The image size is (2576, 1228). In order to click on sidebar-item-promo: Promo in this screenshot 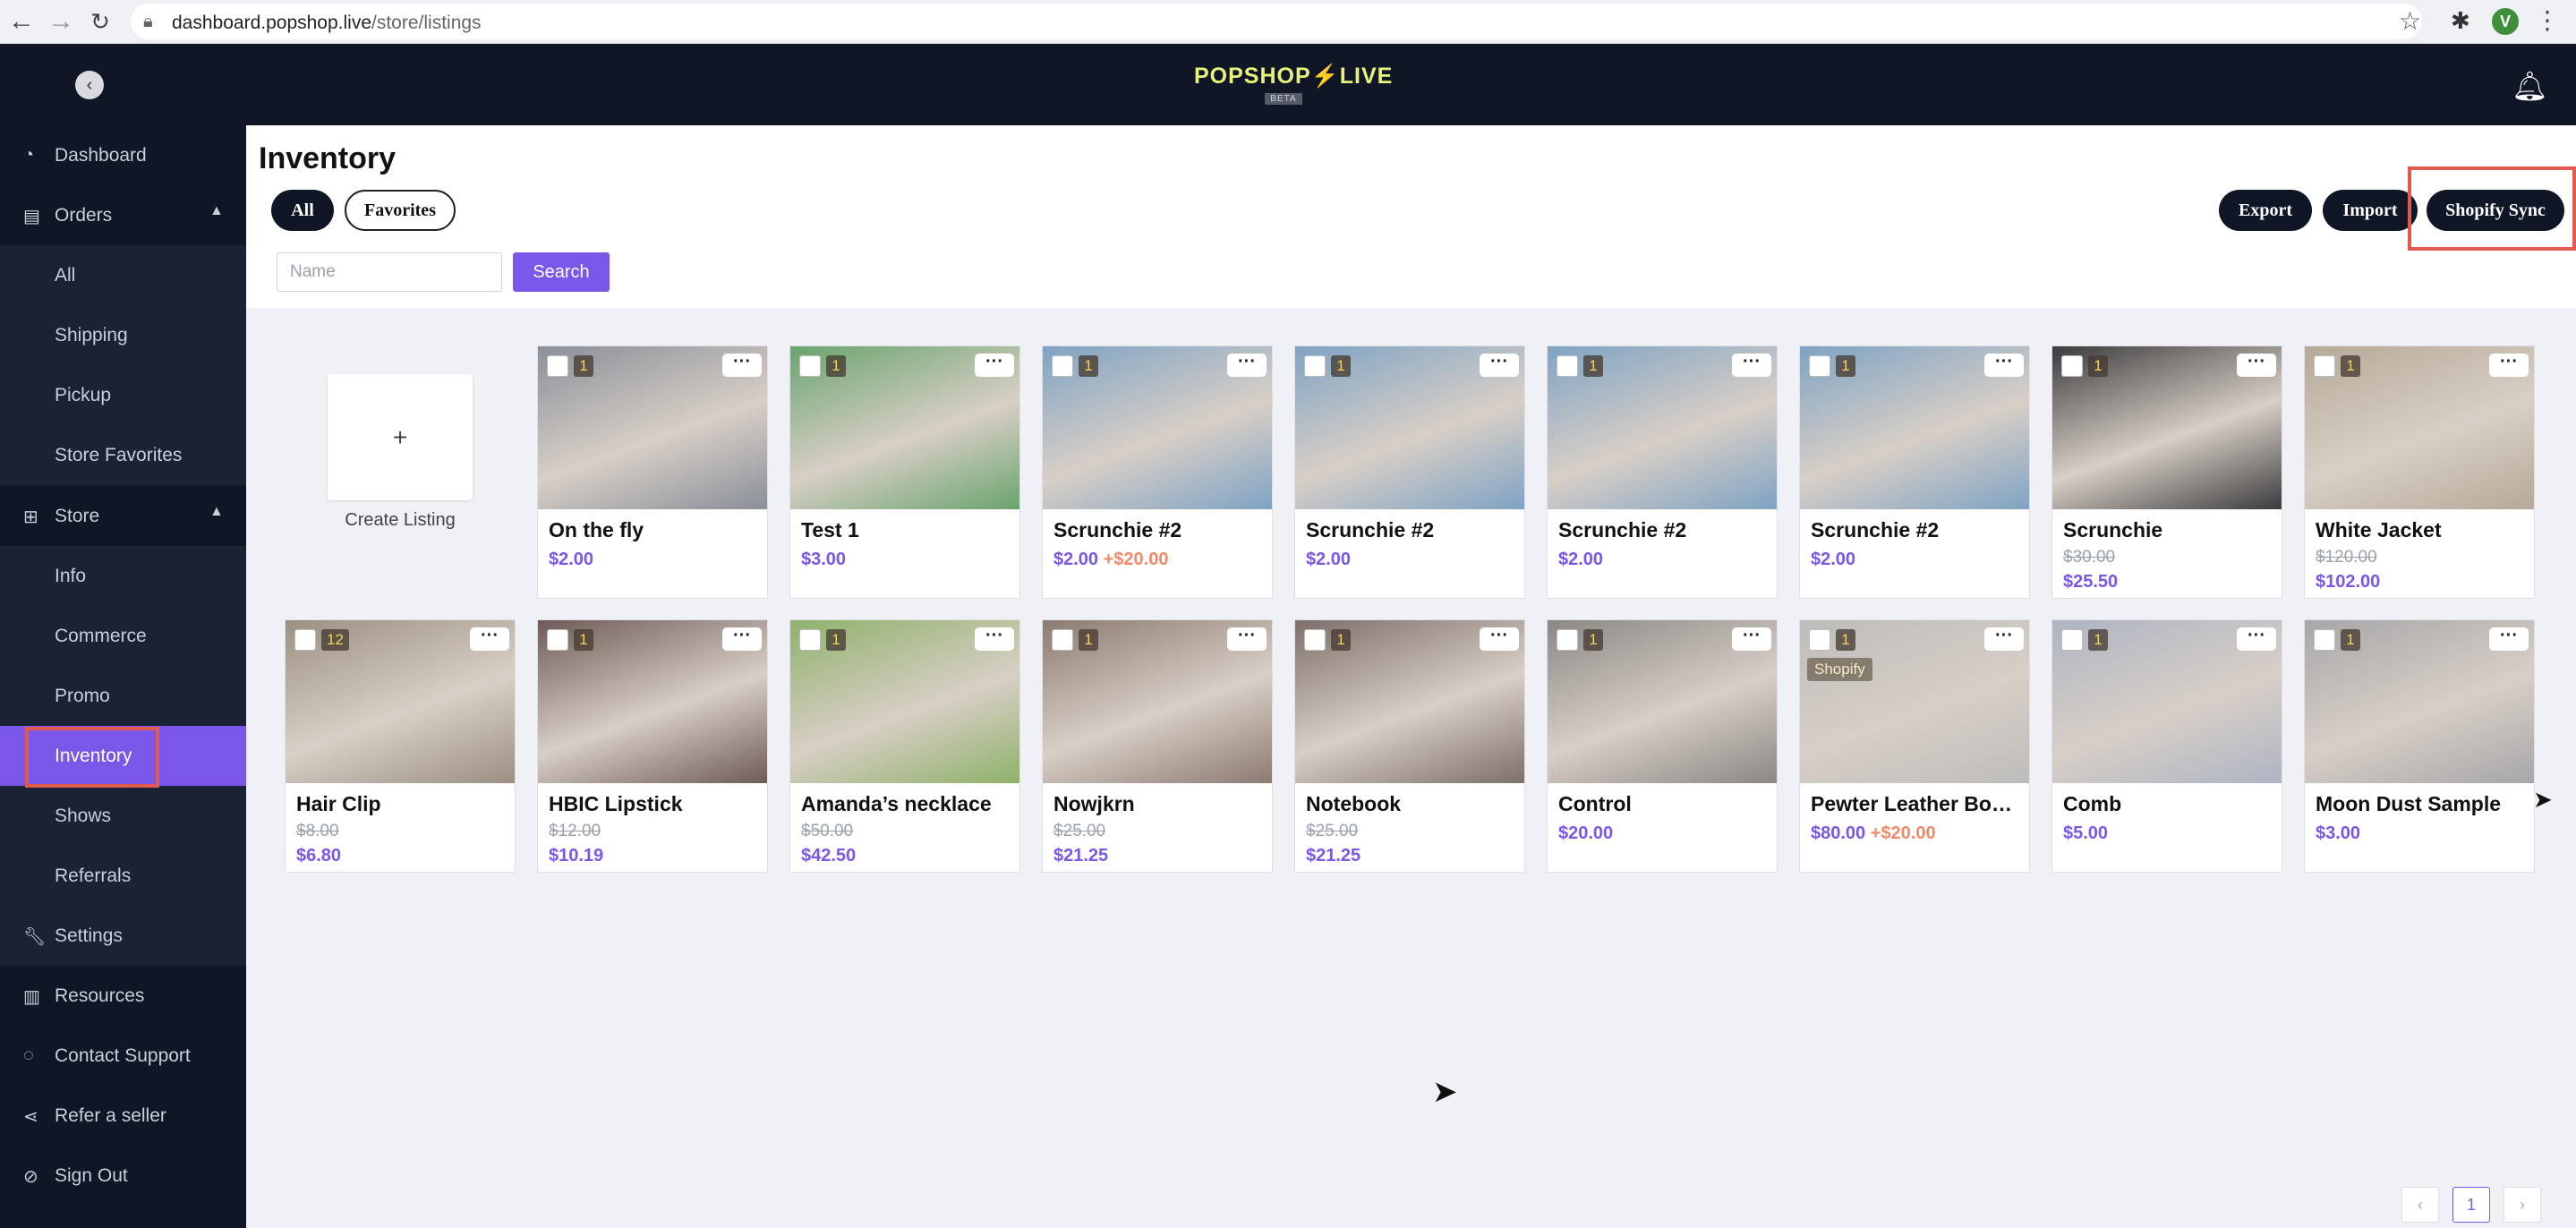, I will do `click(123, 696)`.